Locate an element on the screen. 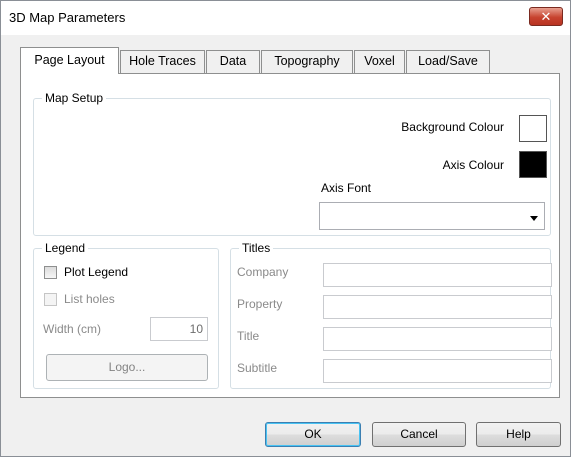  subtitle-field is located at coordinates (437, 371).